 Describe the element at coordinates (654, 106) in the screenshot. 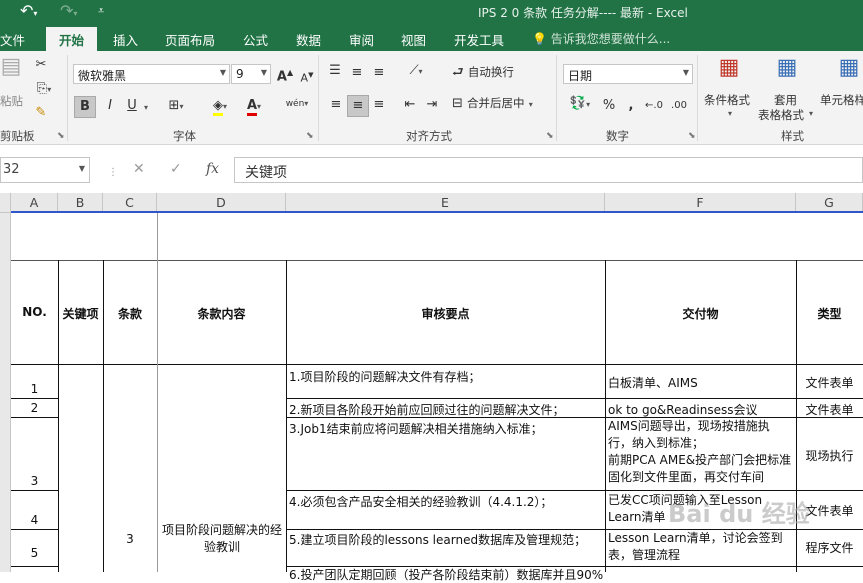

I see `increase-decimal-icon: ←.0` at that location.